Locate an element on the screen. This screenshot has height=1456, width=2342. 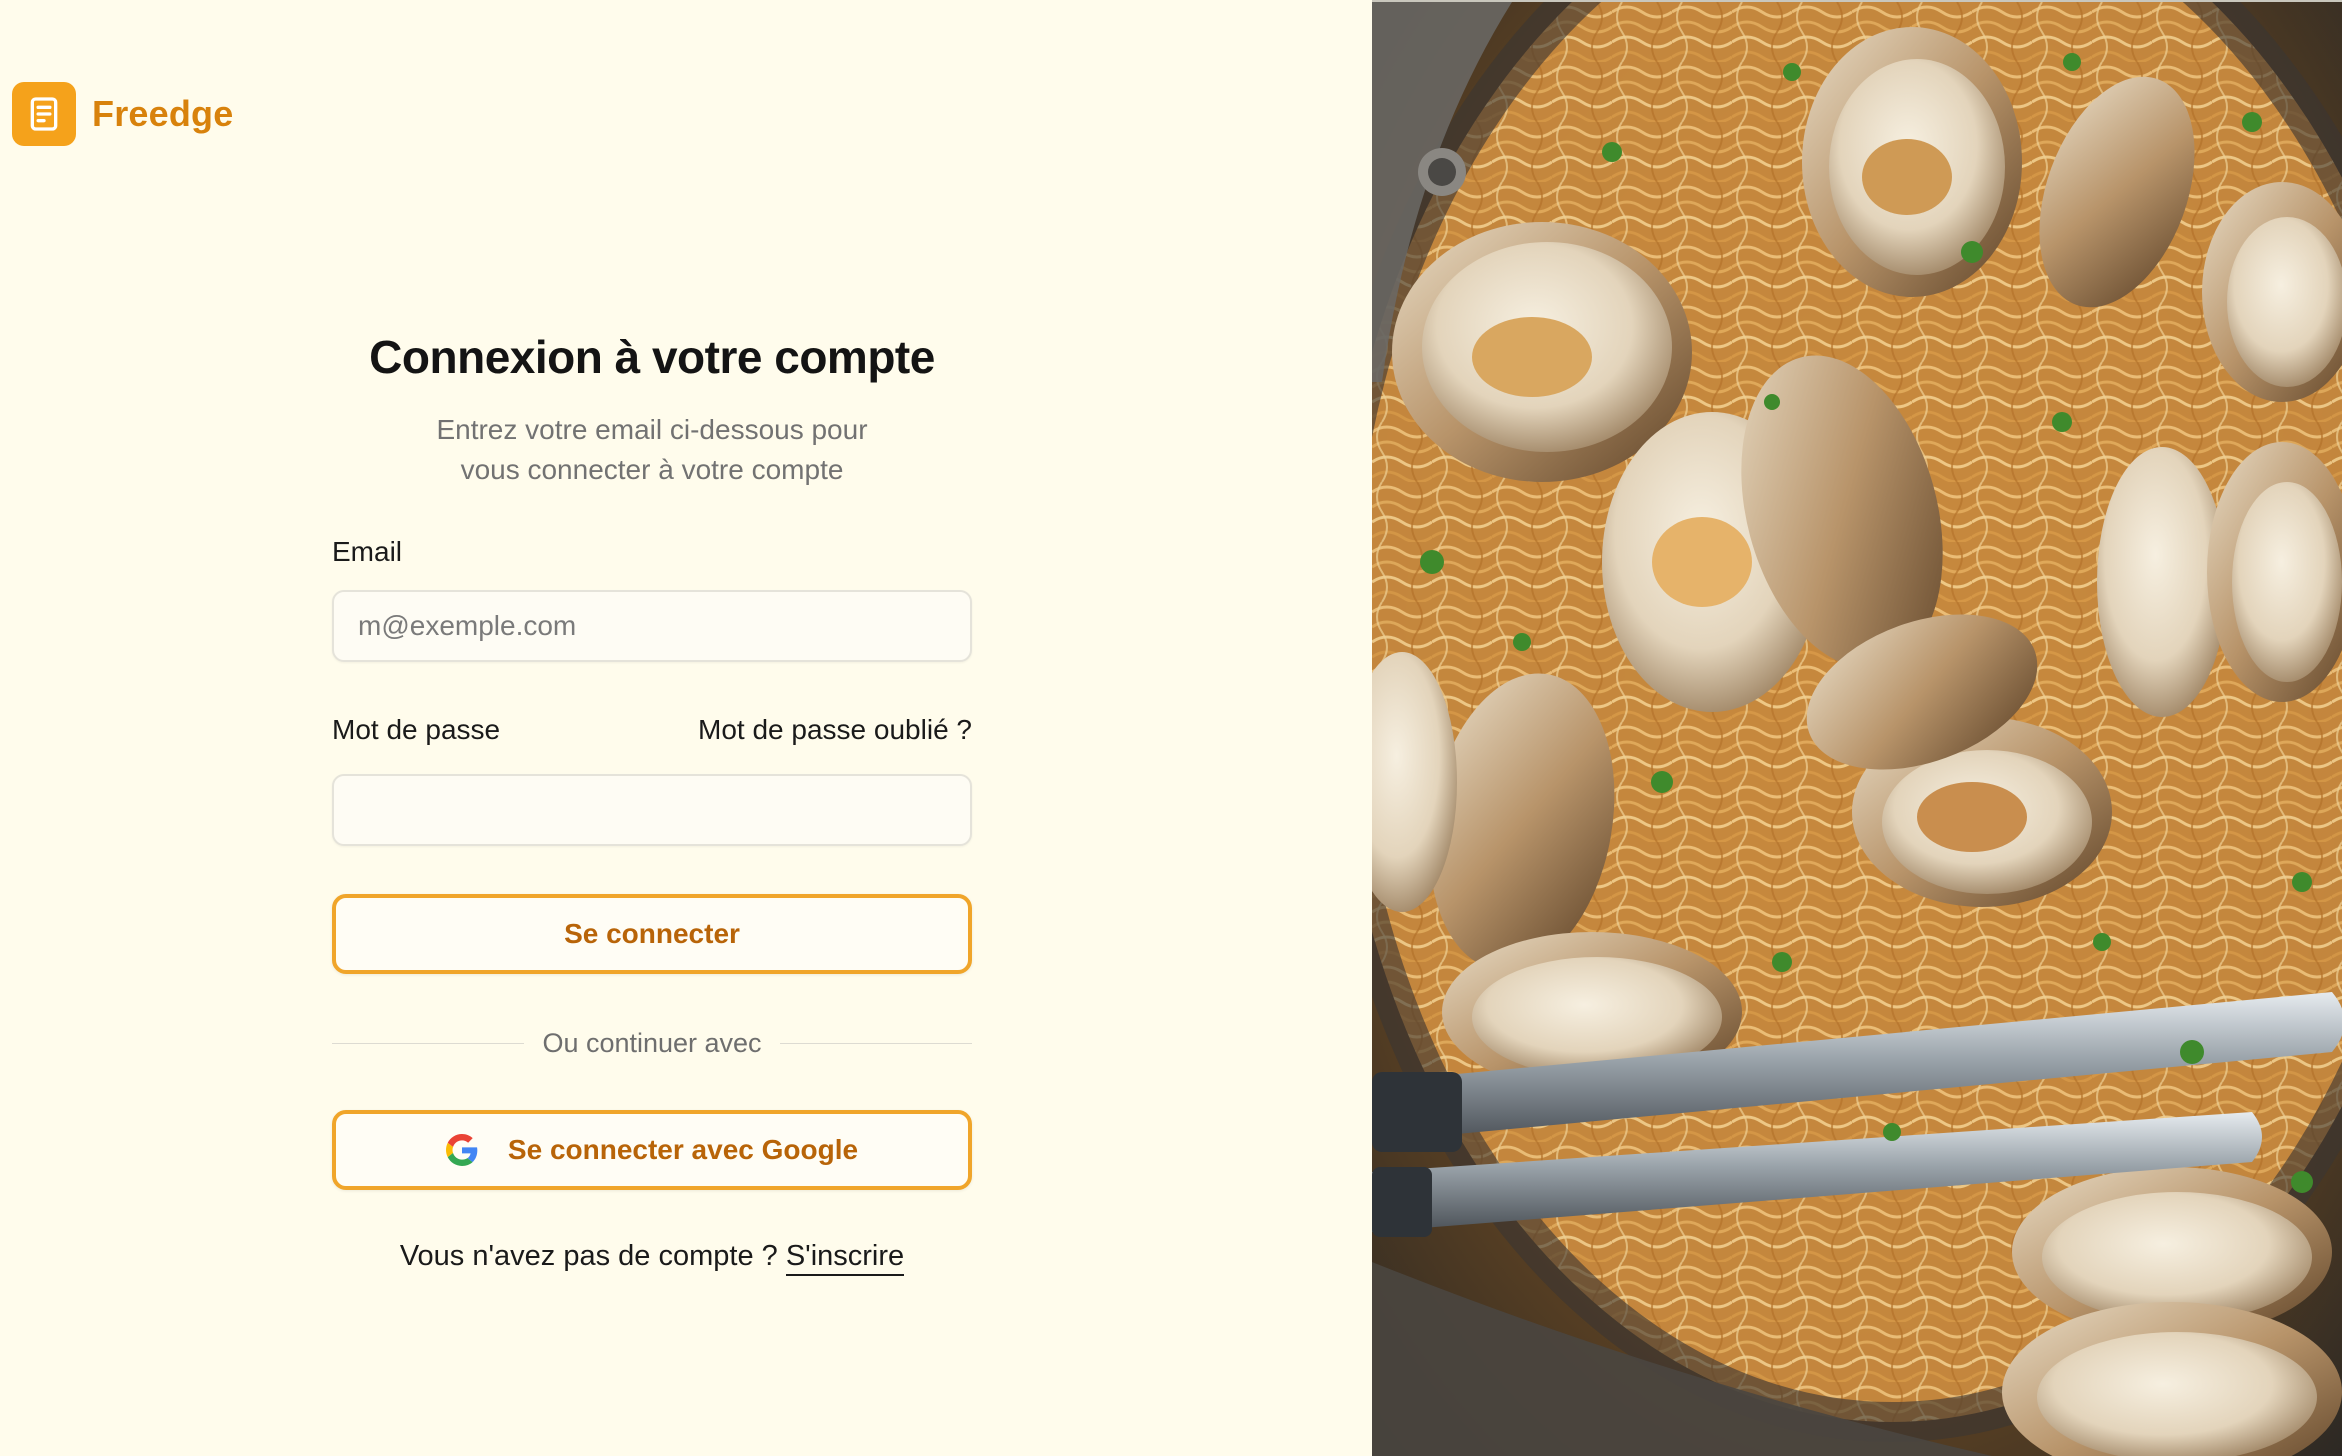
google-icon is located at coordinates (461, 1150).